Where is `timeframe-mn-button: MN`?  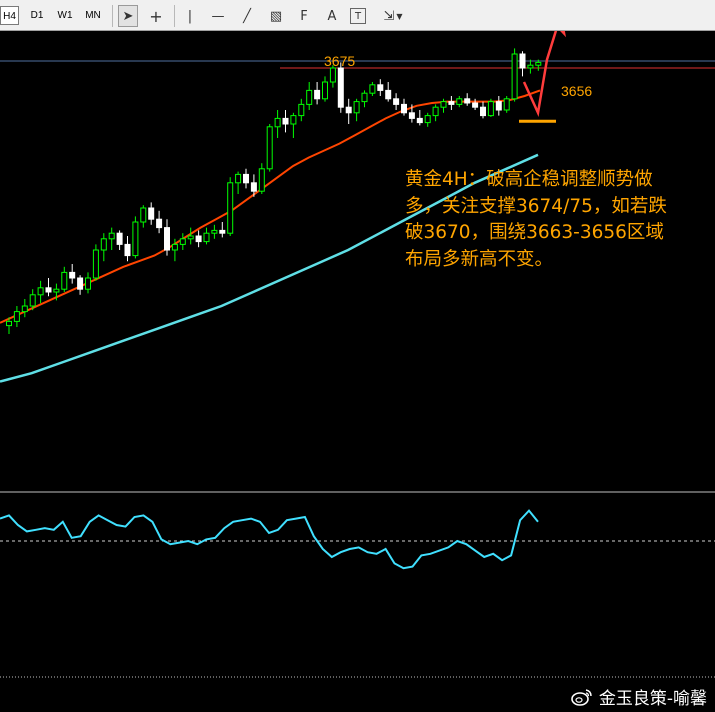
timeframe-mn-button: MN is located at coordinates (93, 15).